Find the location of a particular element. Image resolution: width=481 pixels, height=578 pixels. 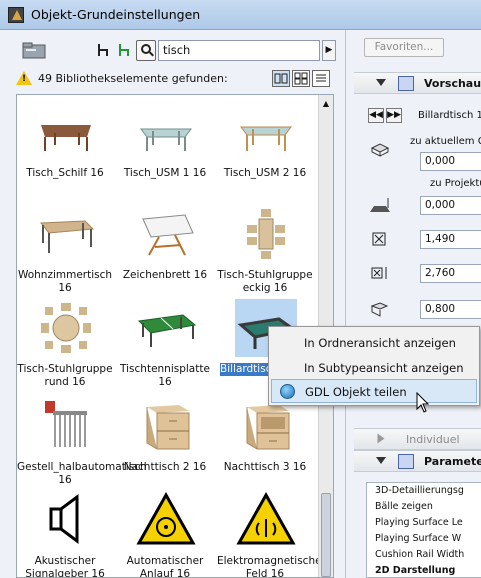

library-item: Nachttisch 3 16 is located at coordinates (265, 441).